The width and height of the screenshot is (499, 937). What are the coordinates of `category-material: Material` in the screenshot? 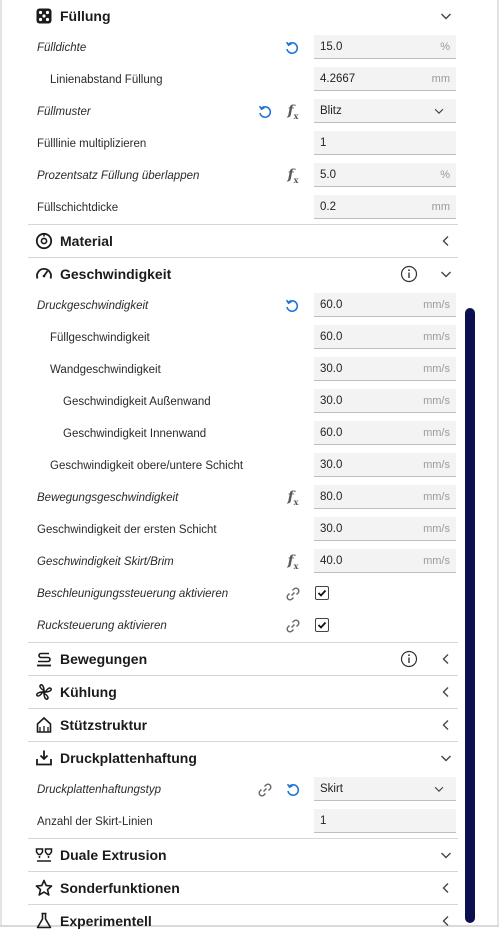 It's located at (243, 240).